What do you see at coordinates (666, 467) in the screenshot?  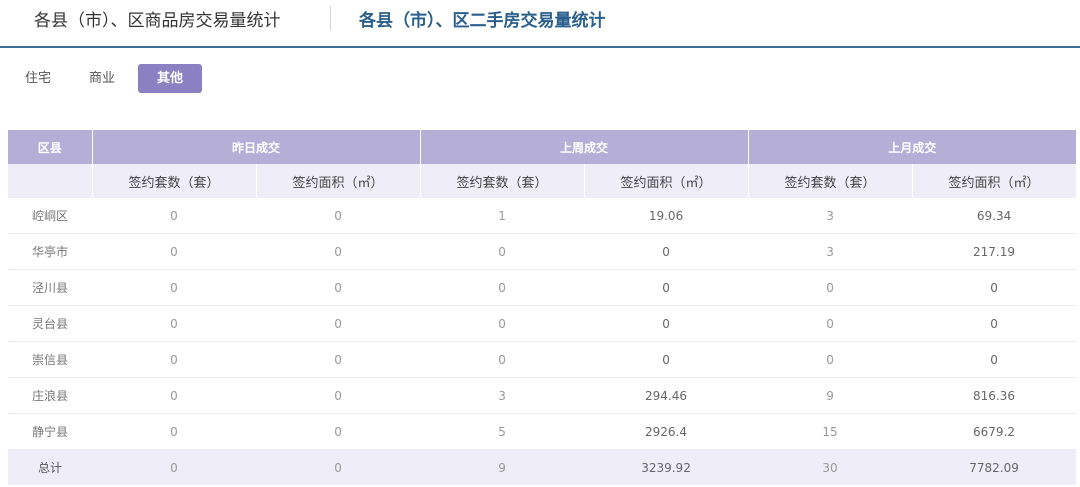 I see `value-cell: 3239.92` at bounding box center [666, 467].